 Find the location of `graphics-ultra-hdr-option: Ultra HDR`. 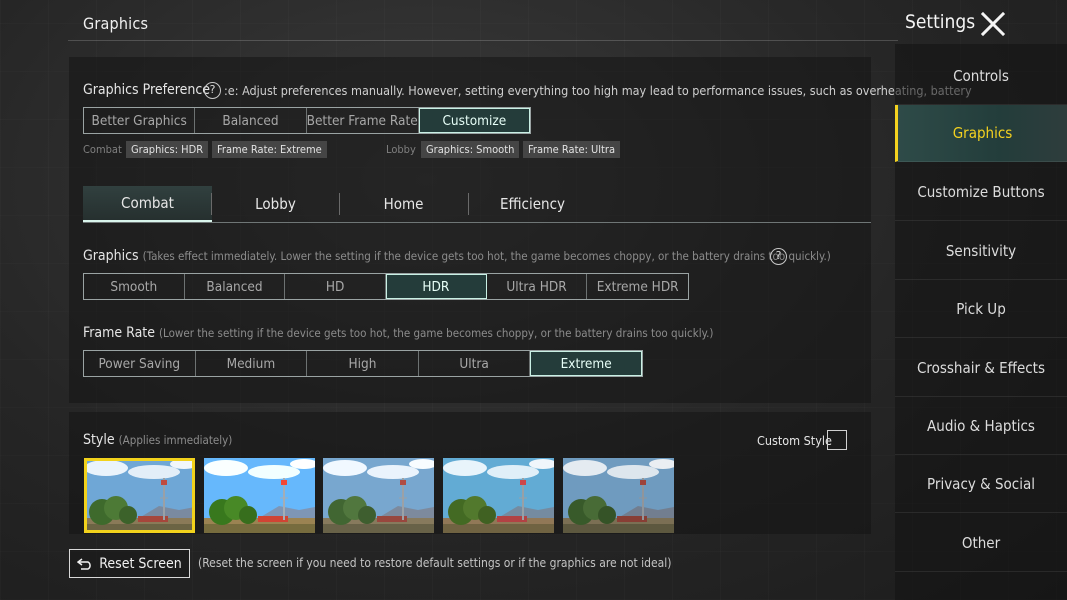

graphics-ultra-hdr-option: Ultra HDR is located at coordinates (537, 286).